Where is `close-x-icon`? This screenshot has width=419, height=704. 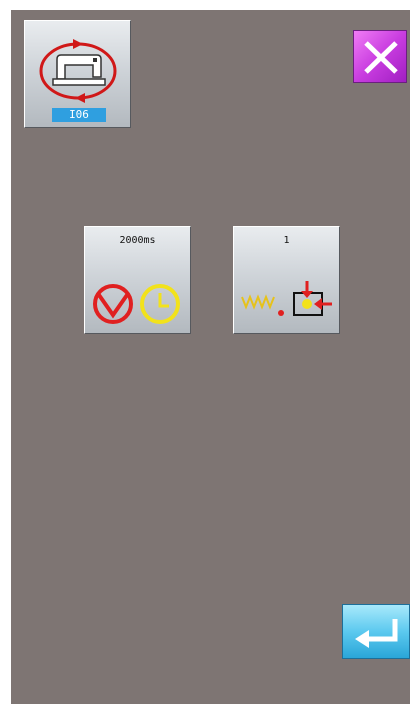
close-x-icon is located at coordinates (381, 57).